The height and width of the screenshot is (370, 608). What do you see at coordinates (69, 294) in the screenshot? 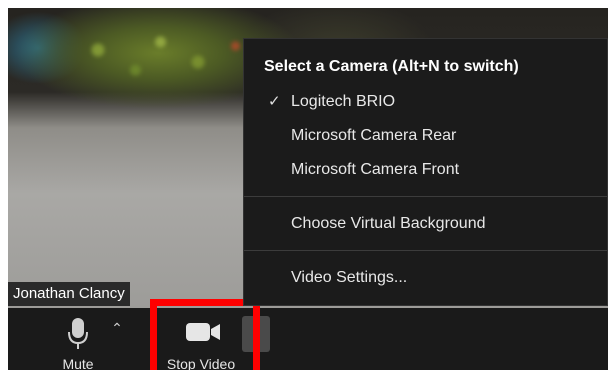
I see `participant-name-tag: Jonathan Clancy` at bounding box center [69, 294].